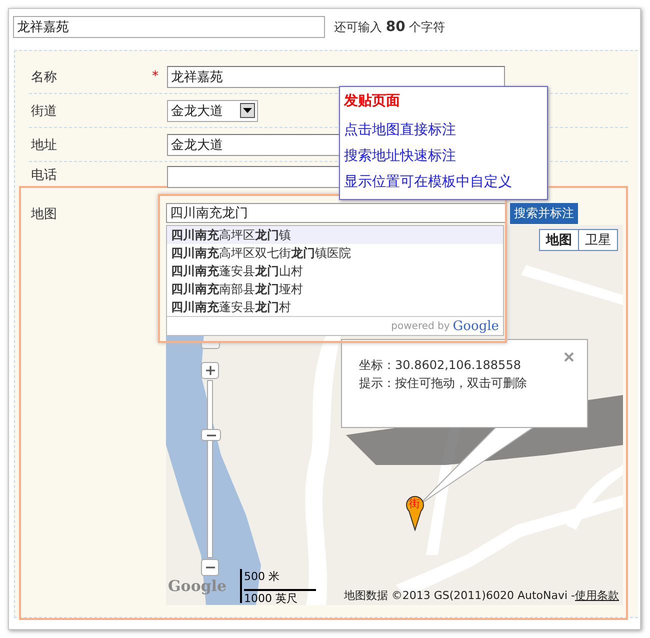 The height and width of the screenshot is (638, 650). Describe the element at coordinates (336, 77) in the screenshot. I see `text-field: 龙祥嘉苑` at that location.